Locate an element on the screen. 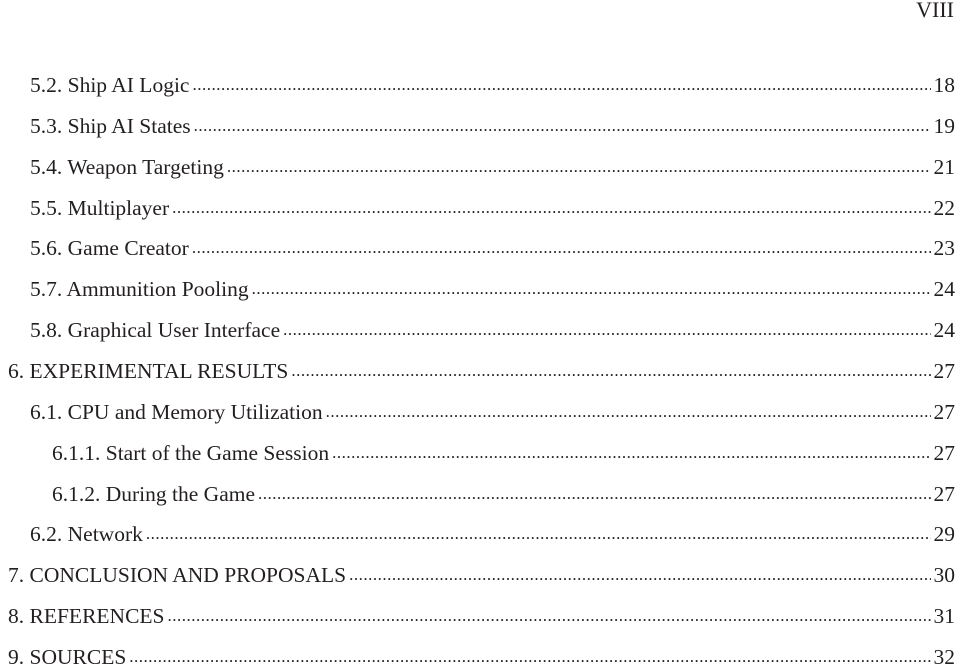 This screenshot has height=670, width=960. toc-entry: 5.4. Weapon Targeting 21 is located at coordinates (492, 167).